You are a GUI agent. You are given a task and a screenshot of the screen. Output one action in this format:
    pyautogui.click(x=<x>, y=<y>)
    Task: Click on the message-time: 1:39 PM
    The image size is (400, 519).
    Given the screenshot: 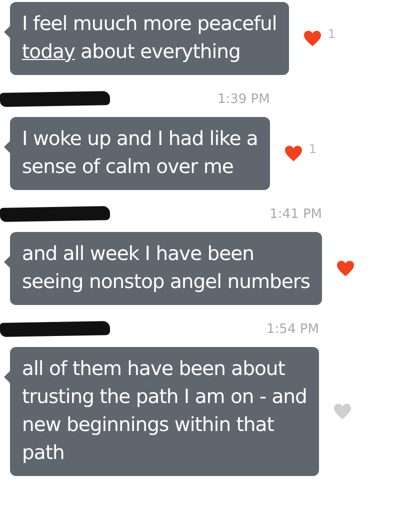 What is the action you would take?
    pyautogui.click(x=243, y=99)
    